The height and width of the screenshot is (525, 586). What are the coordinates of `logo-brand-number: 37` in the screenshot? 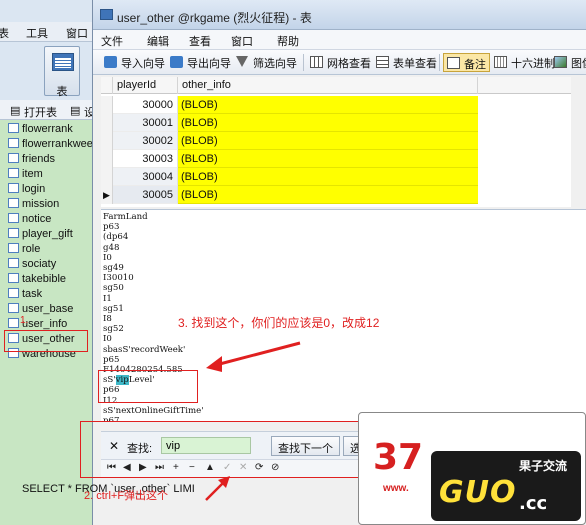 It's located at (398, 457).